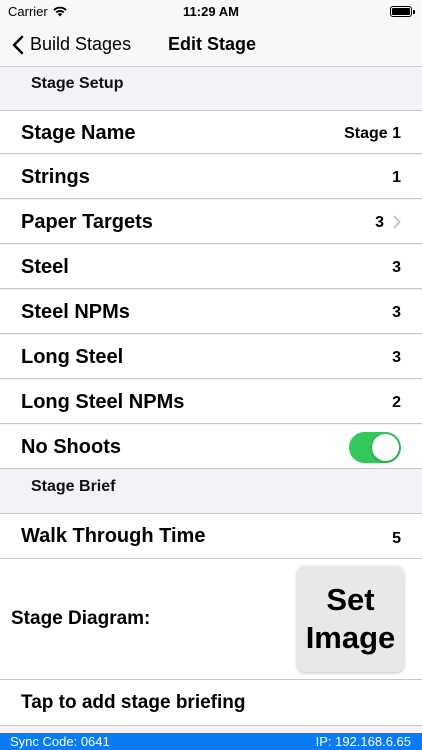 Image resolution: width=422 pixels, height=750 pixels. Describe the element at coordinates (397, 222) in the screenshot. I see `chevron-right-icon` at that location.